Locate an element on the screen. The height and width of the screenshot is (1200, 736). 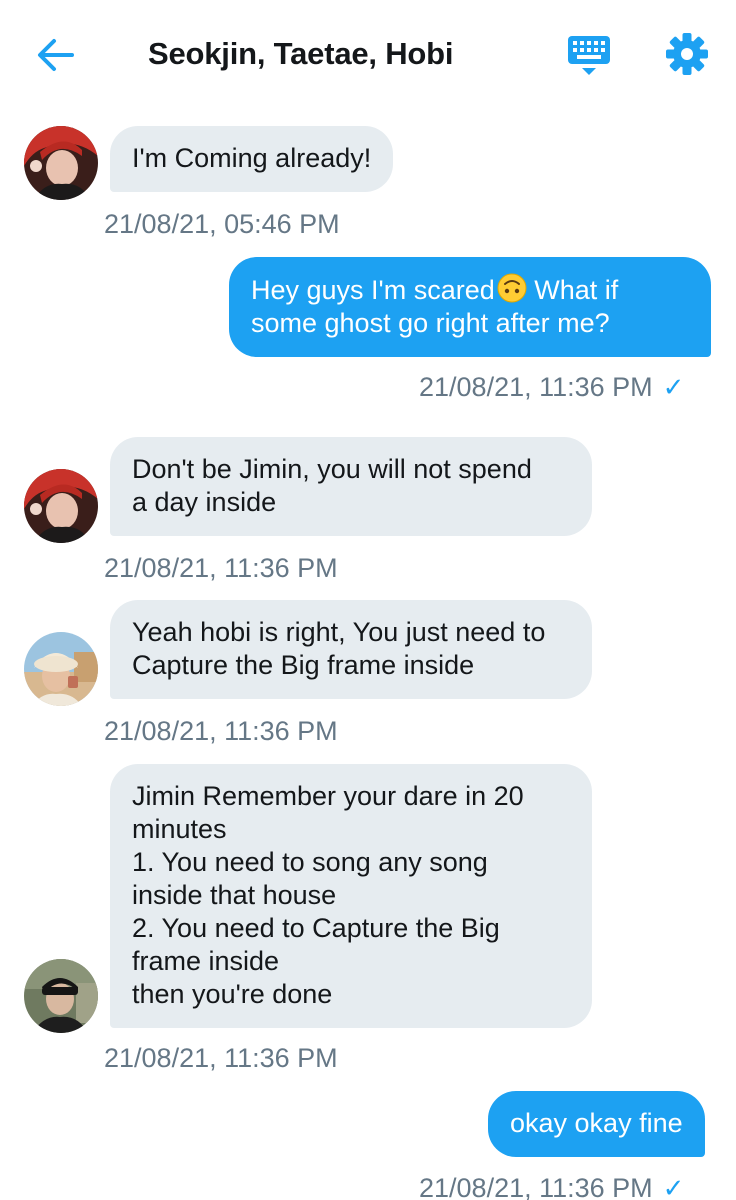
keyboard-button is located at coordinates (589, 55).